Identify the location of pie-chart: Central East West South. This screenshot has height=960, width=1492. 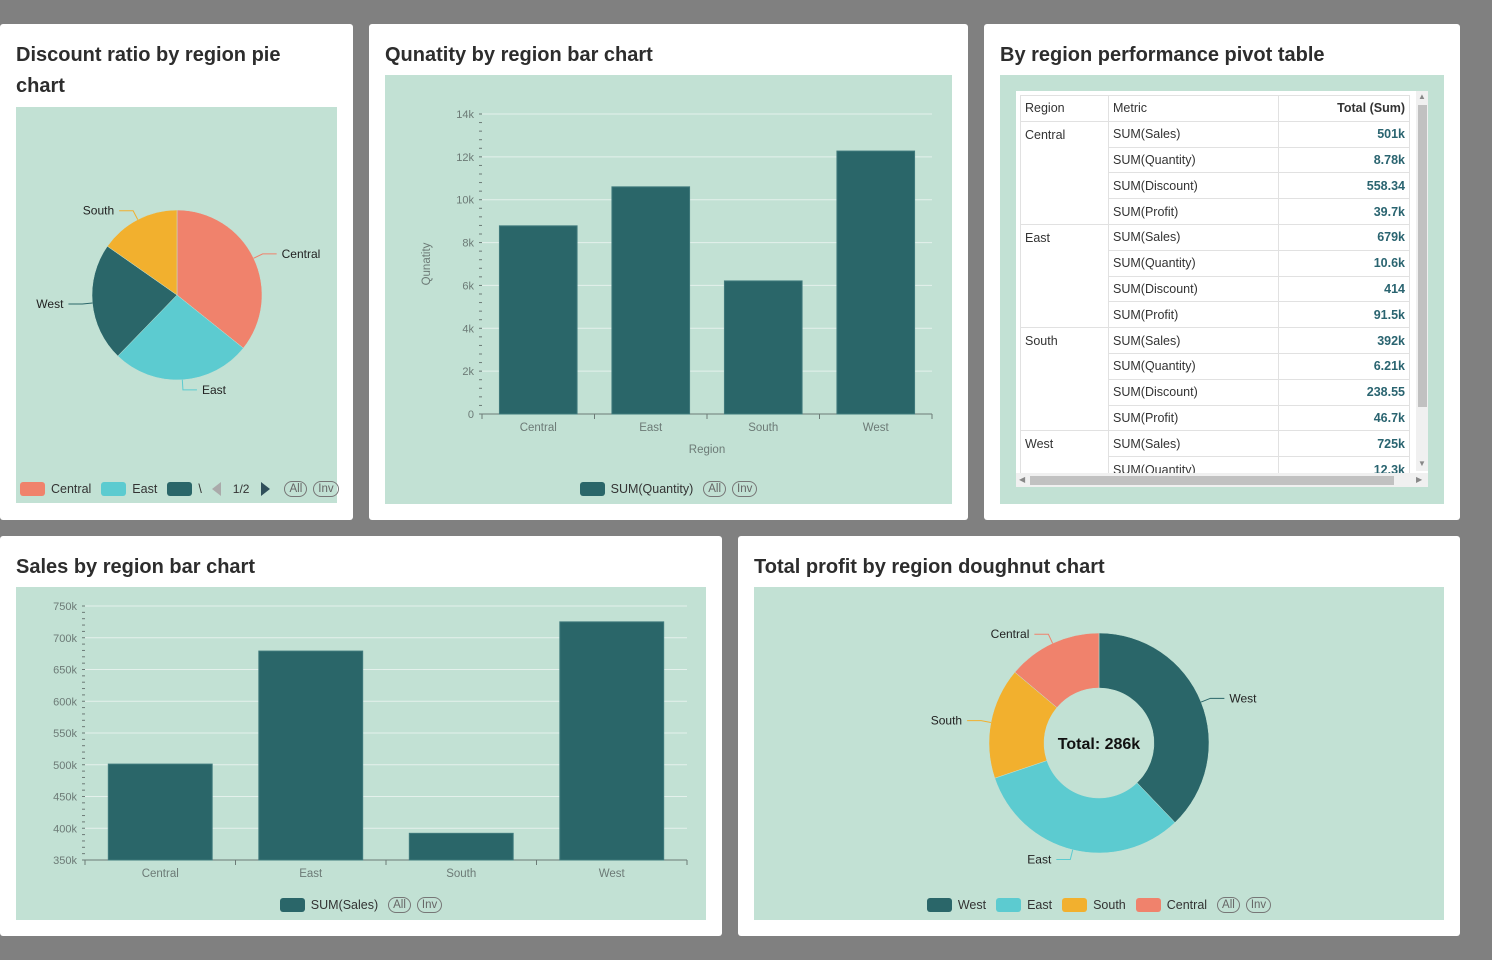
(178, 300).